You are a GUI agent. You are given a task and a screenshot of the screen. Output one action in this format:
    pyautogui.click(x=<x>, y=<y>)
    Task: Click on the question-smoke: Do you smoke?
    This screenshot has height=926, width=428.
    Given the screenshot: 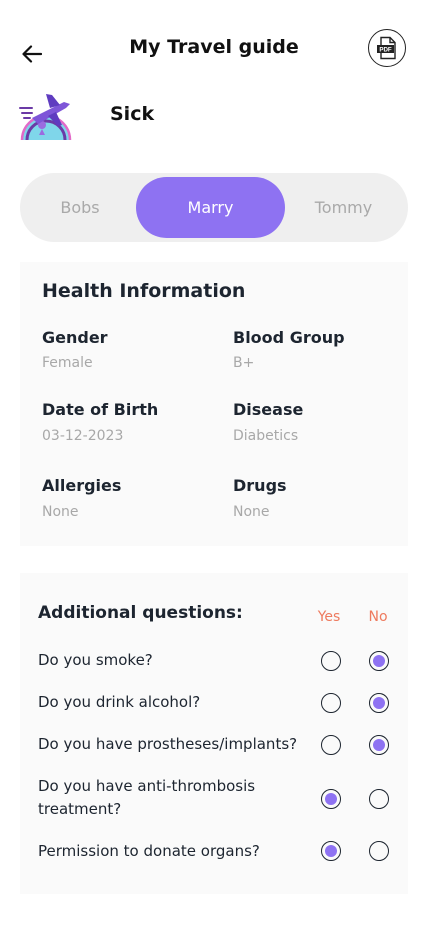 What is the action you would take?
    pyautogui.click(x=95, y=660)
    